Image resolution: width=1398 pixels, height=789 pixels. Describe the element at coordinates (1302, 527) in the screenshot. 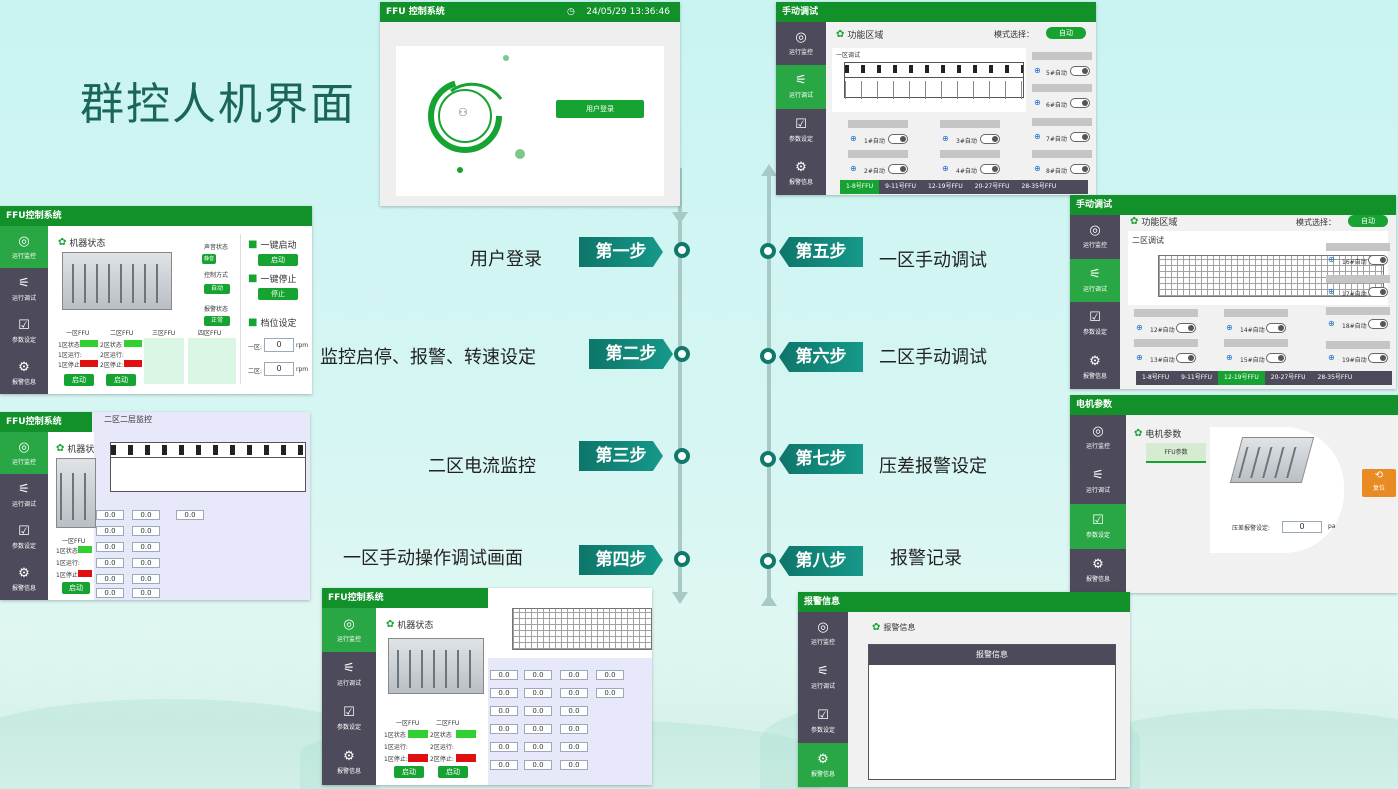

I see `pressure-input: 0` at that location.